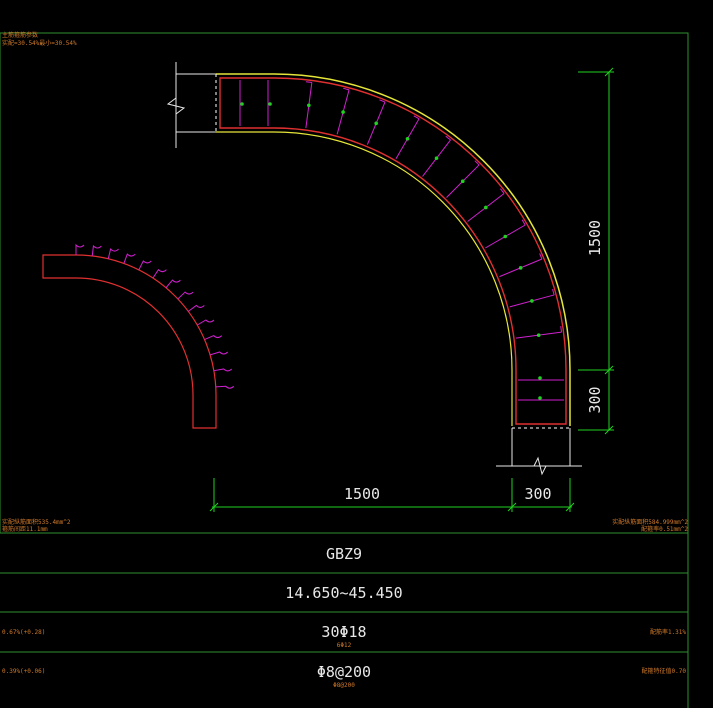  Describe the element at coordinates (36, 522) in the screenshot. I see `note-left-area: 实配纵筋面积535.4mm^2` at that location.